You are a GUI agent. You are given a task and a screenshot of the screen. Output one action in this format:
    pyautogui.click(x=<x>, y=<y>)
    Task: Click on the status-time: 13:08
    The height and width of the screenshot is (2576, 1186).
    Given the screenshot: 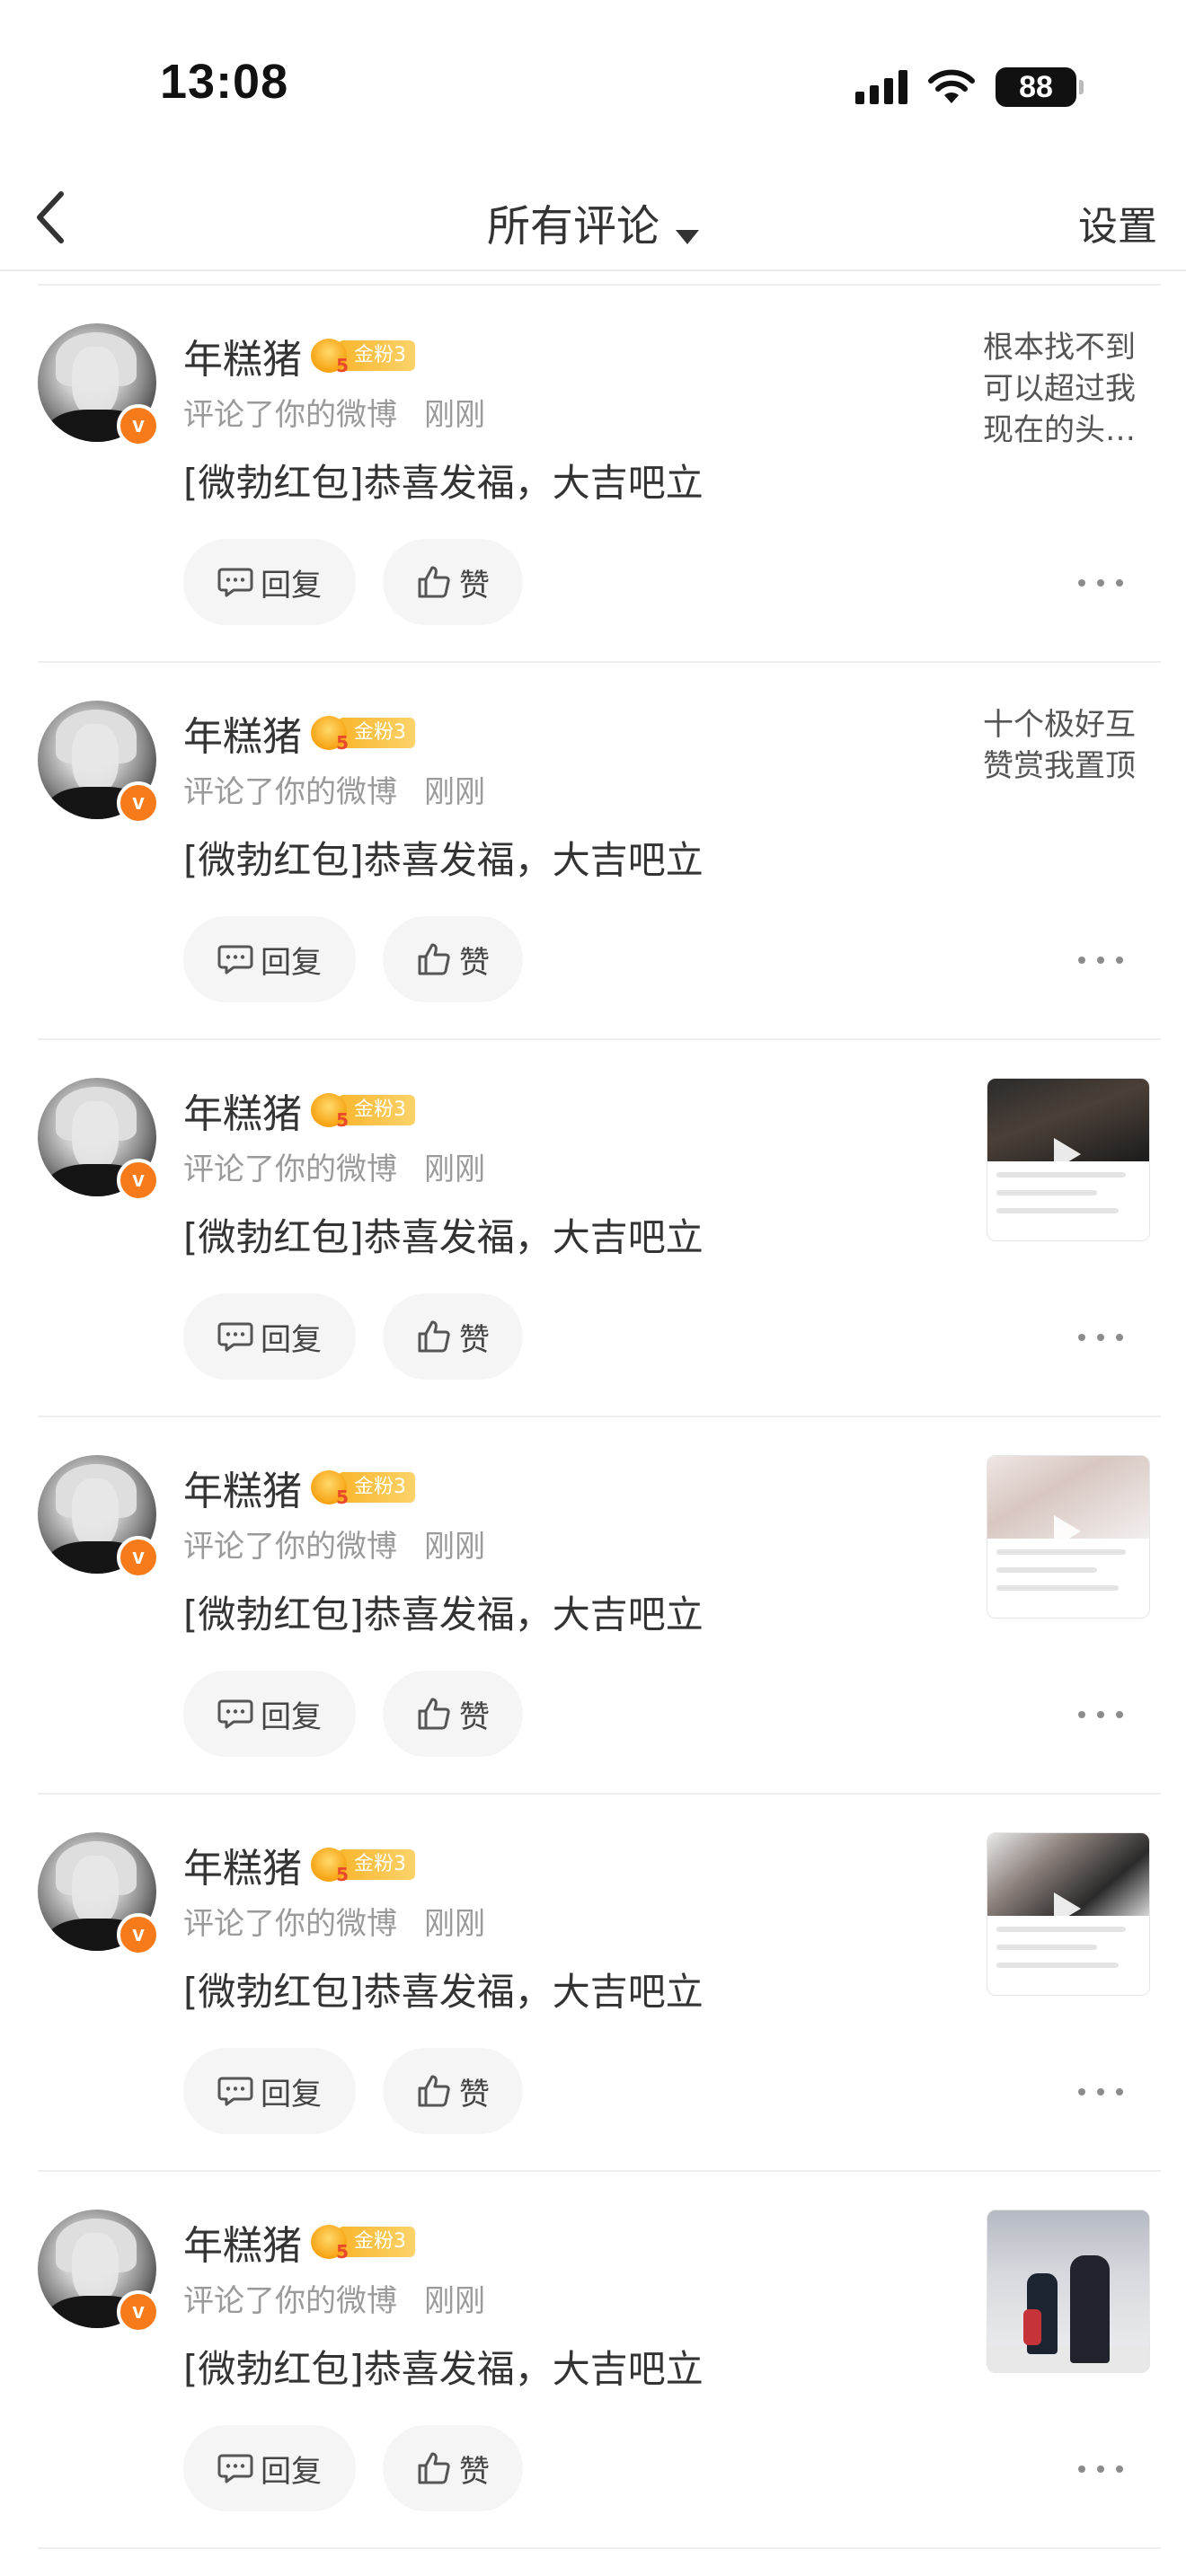 What is the action you would take?
    pyautogui.click(x=224, y=82)
    